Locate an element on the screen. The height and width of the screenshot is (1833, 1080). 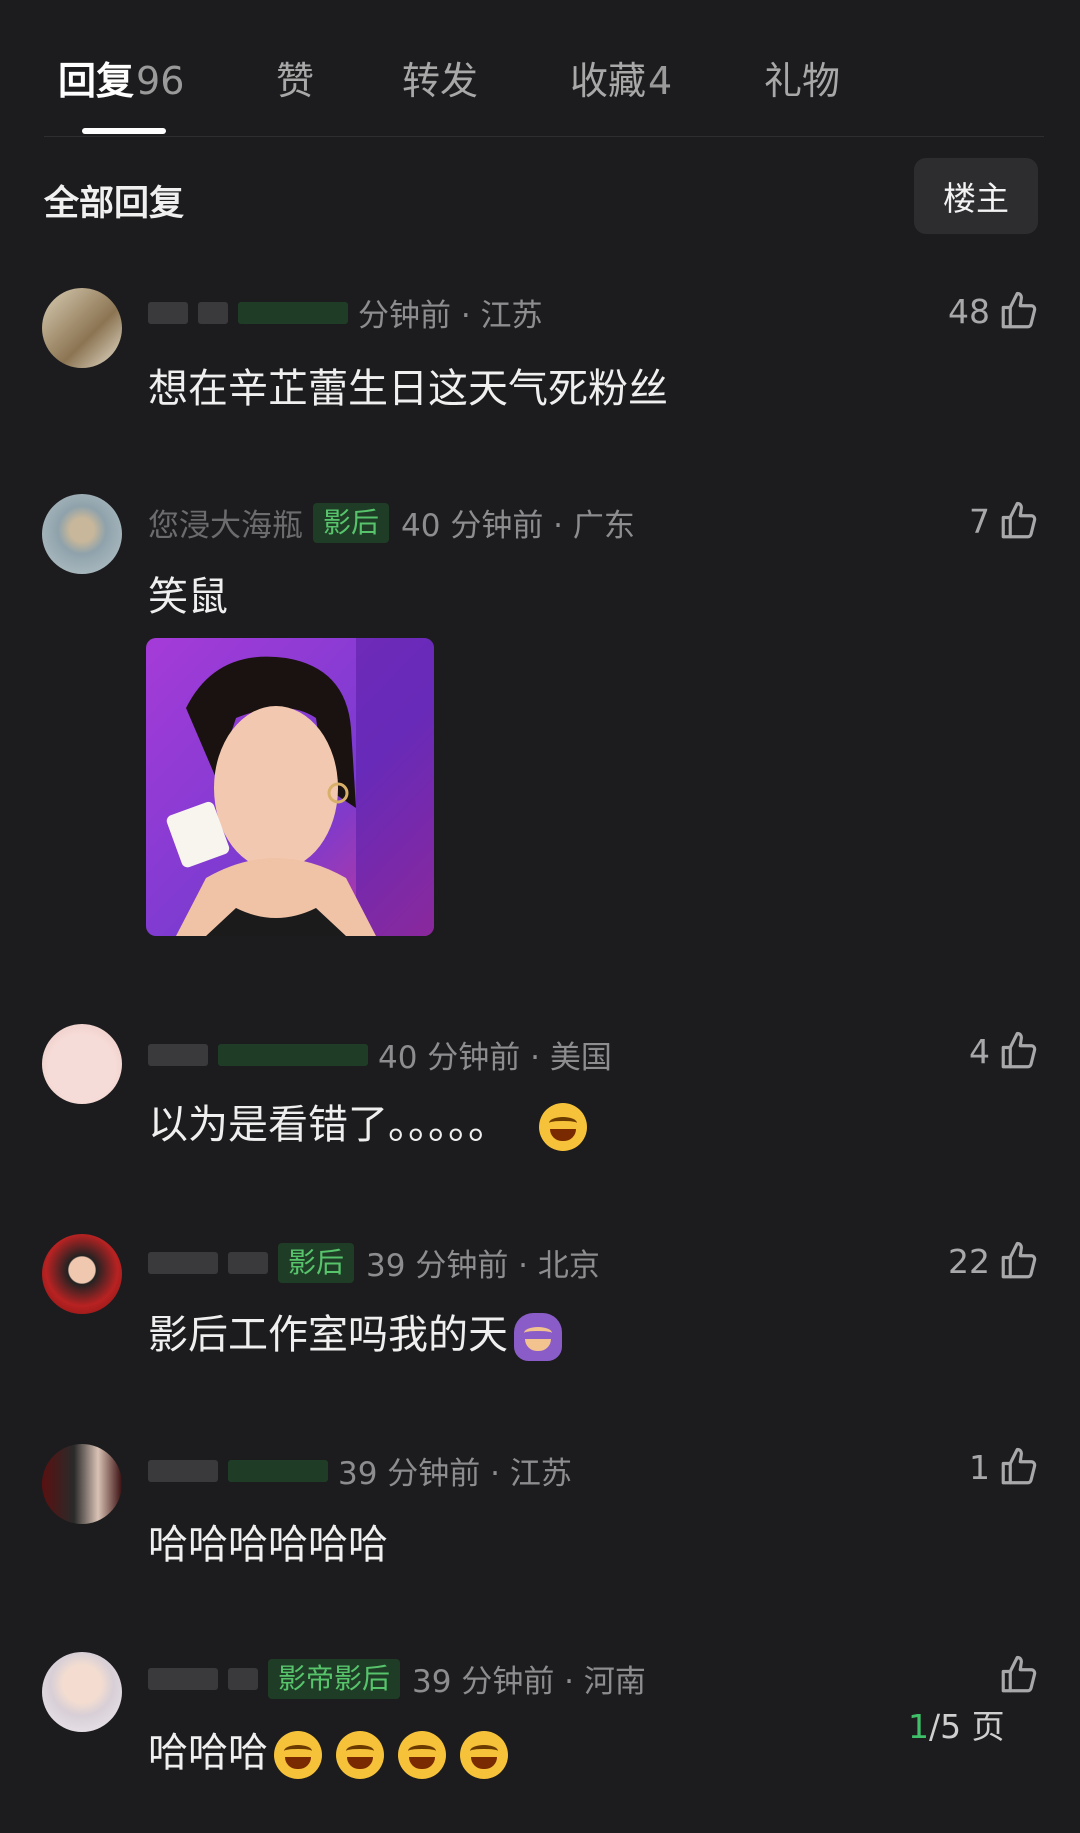
comment-text: 哈哈哈 is located at coordinates (328, 1749).